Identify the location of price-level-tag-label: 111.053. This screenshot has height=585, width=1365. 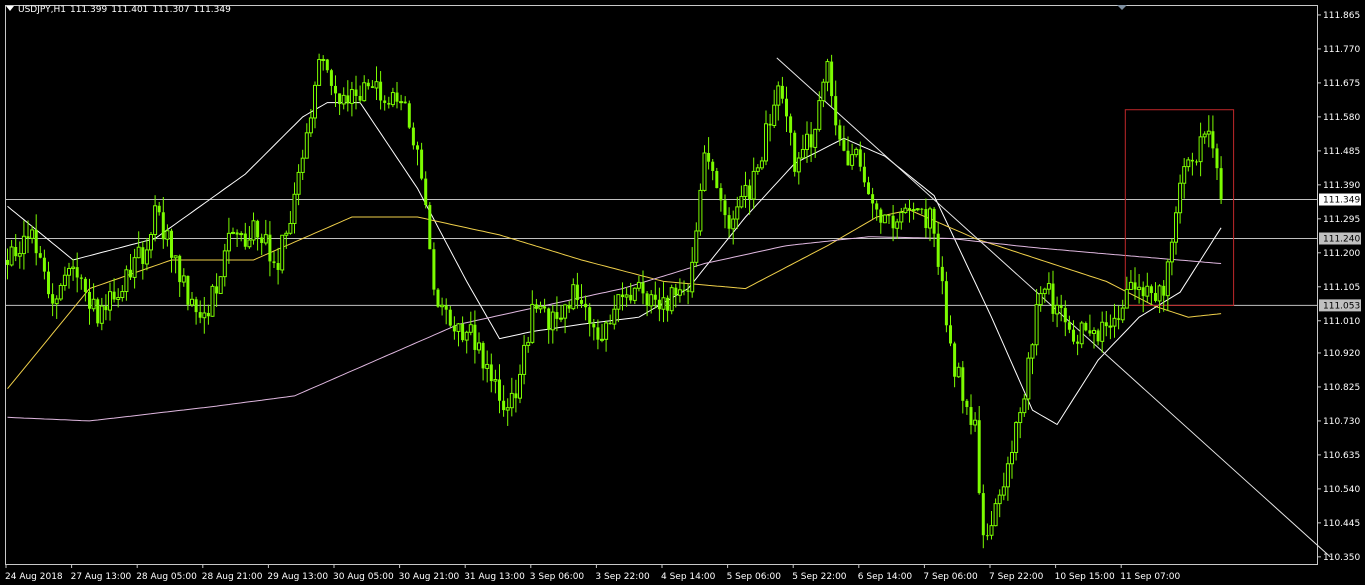
(1341, 306).